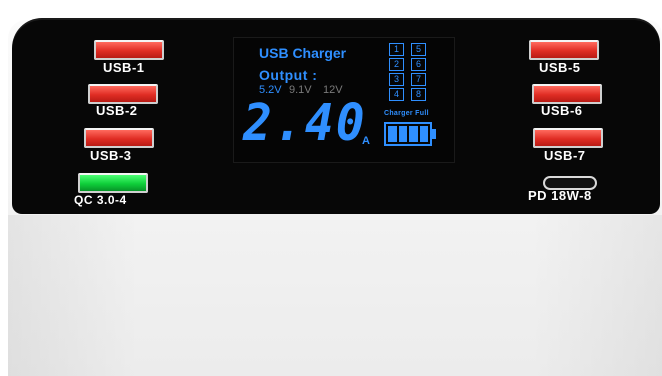  What do you see at coordinates (560, 67) in the screenshot?
I see `usb-5-label: USB-5` at bounding box center [560, 67].